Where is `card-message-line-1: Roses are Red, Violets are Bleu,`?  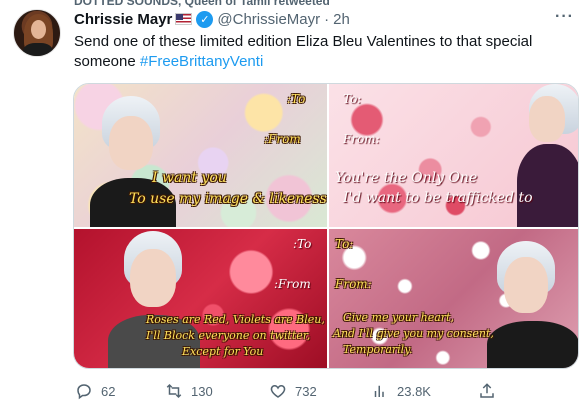
card-message-line-1: Roses are Red, Violets are Bleu, is located at coordinates (235, 319).